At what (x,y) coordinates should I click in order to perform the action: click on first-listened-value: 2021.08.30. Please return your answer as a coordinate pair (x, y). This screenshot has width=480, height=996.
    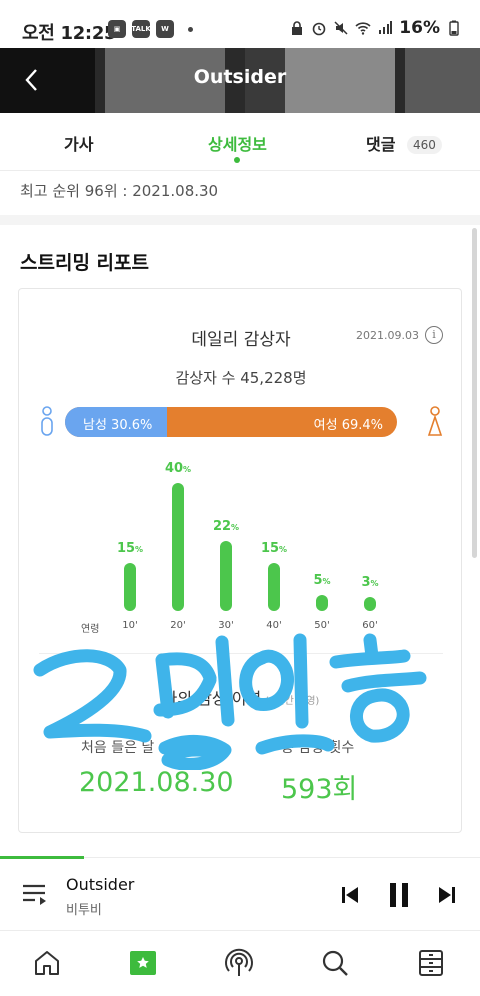
    Looking at the image, I should click on (156, 782).